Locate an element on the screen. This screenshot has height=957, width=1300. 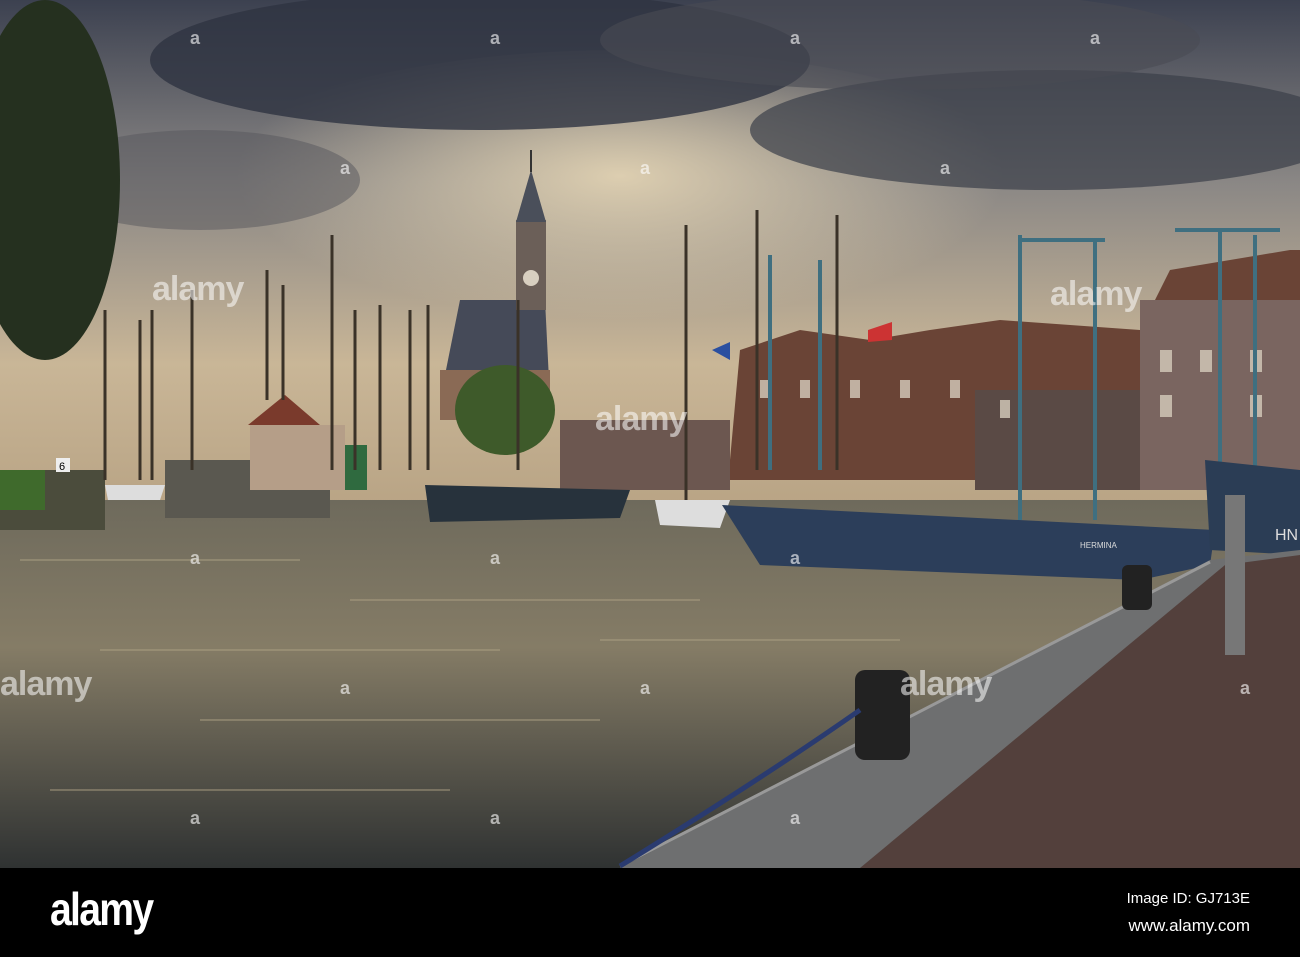
lock-sign: 6 is located at coordinates (62, 467).